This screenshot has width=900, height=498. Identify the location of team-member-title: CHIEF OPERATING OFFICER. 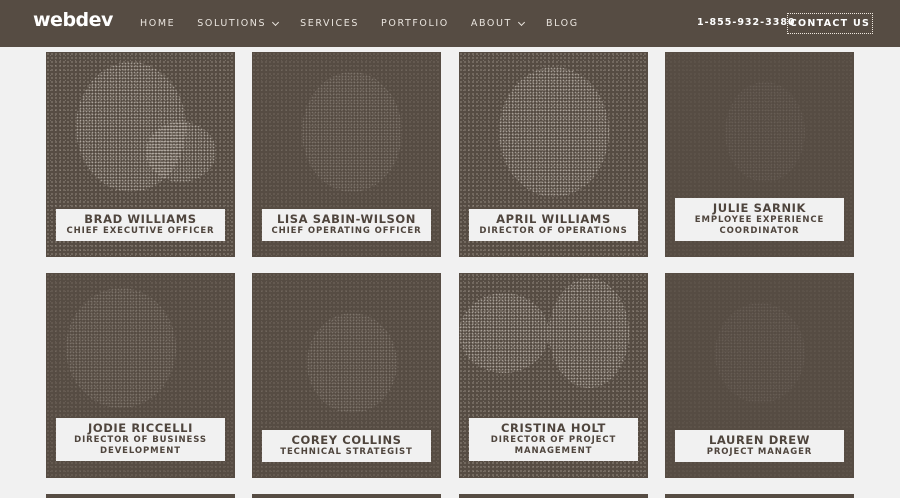
(346, 231).